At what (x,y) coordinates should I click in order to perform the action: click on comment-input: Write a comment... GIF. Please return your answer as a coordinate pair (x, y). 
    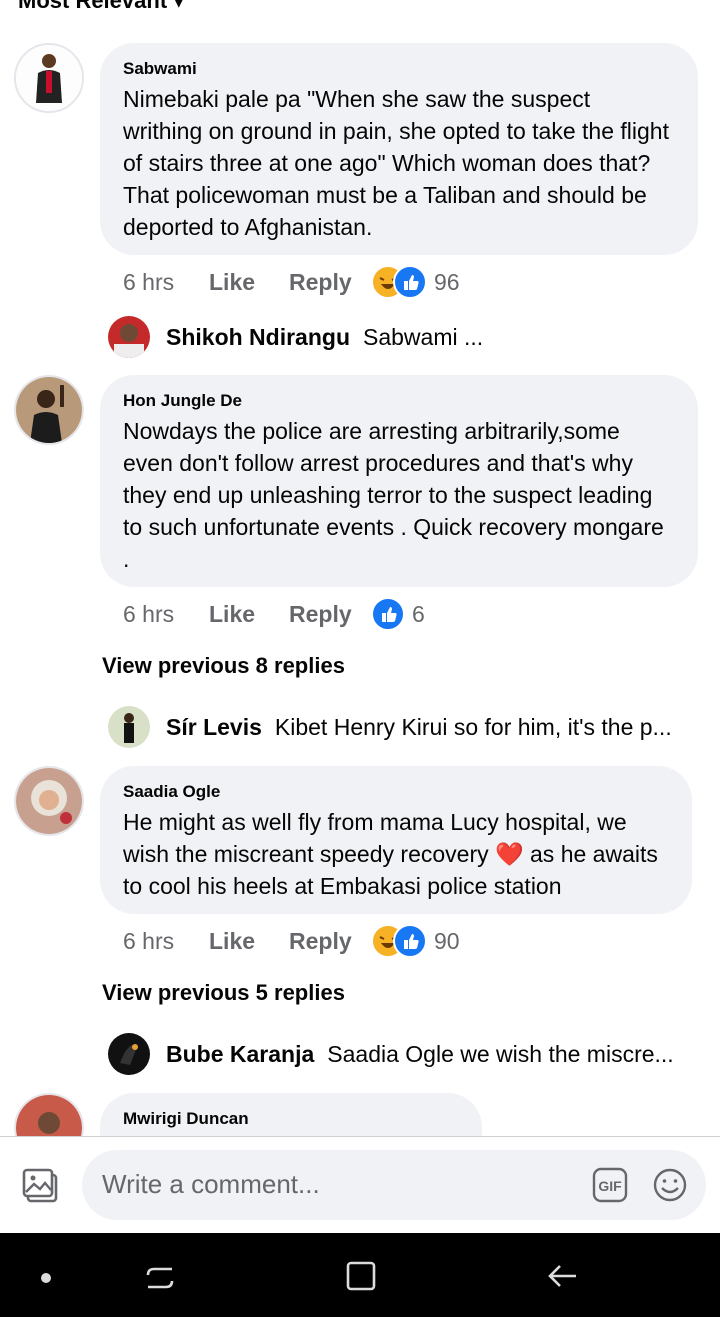
    Looking at the image, I should click on (394, 1185).